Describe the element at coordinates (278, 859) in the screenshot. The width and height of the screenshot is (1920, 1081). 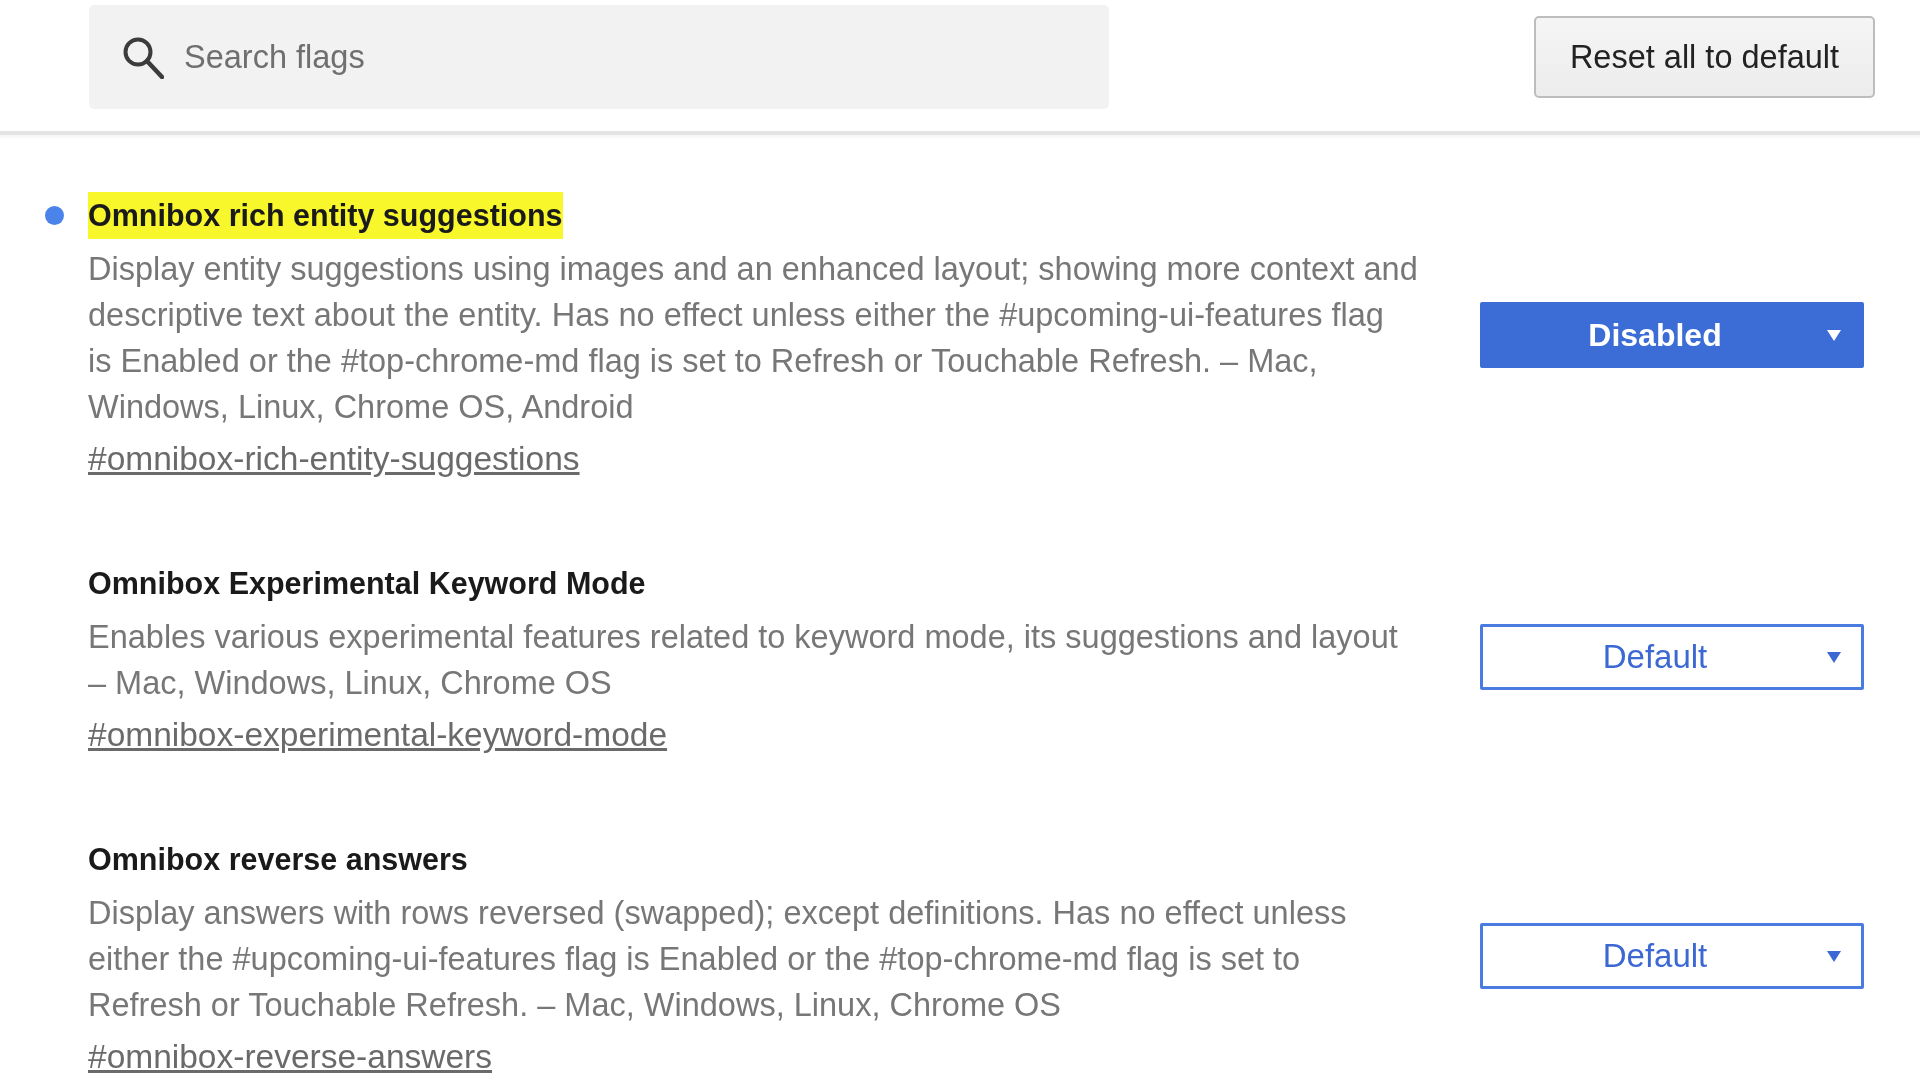
I see `flag-title: Omnibox reverse answers` at that location.